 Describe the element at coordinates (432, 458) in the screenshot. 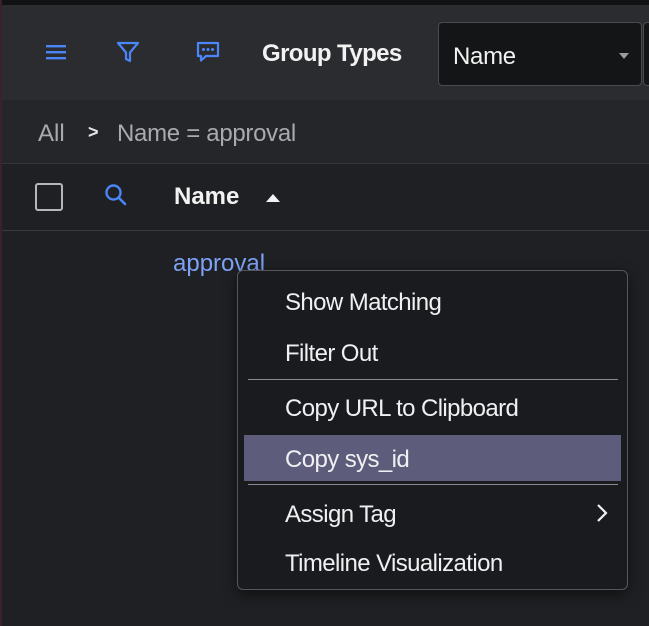

I see `menu-item-copy-sys-id: Copy sys_id` at that location.